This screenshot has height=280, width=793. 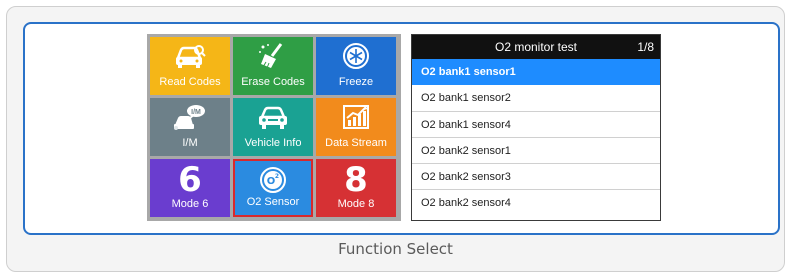 What do you see at coordinates (190, 56) in the screenshot?
I see `car-search-icon` at bounding box center [190, 56].